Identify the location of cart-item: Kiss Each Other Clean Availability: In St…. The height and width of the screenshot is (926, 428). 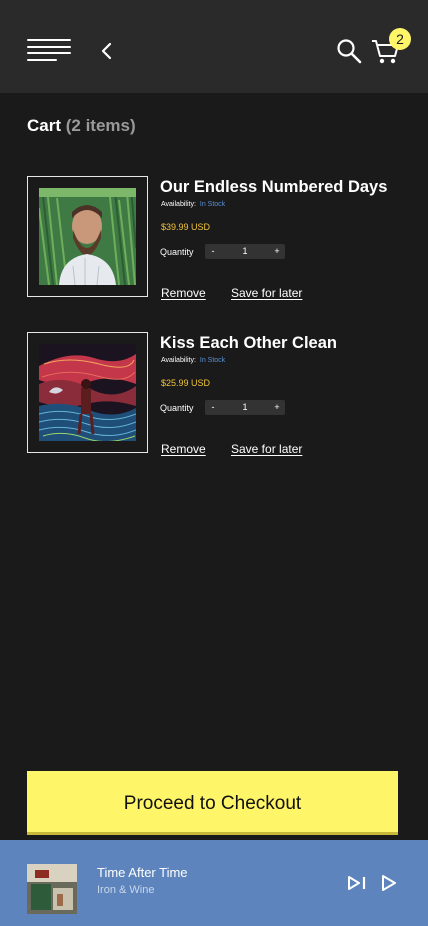
(217, 394).